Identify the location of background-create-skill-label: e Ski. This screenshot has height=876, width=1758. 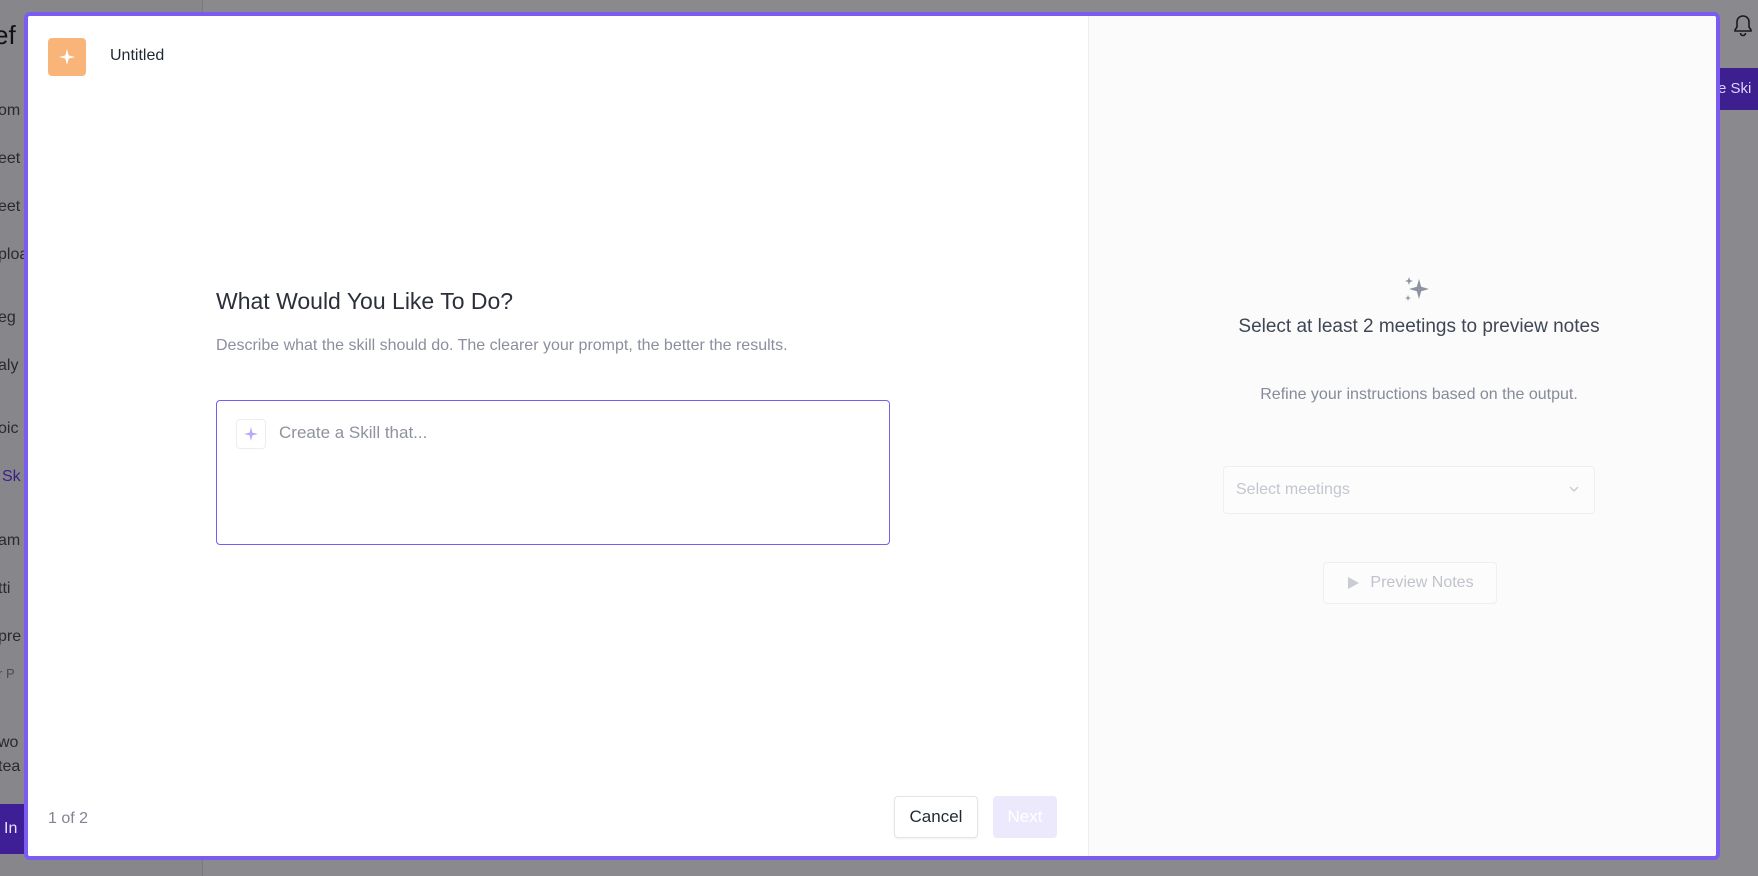
(1735, 88).